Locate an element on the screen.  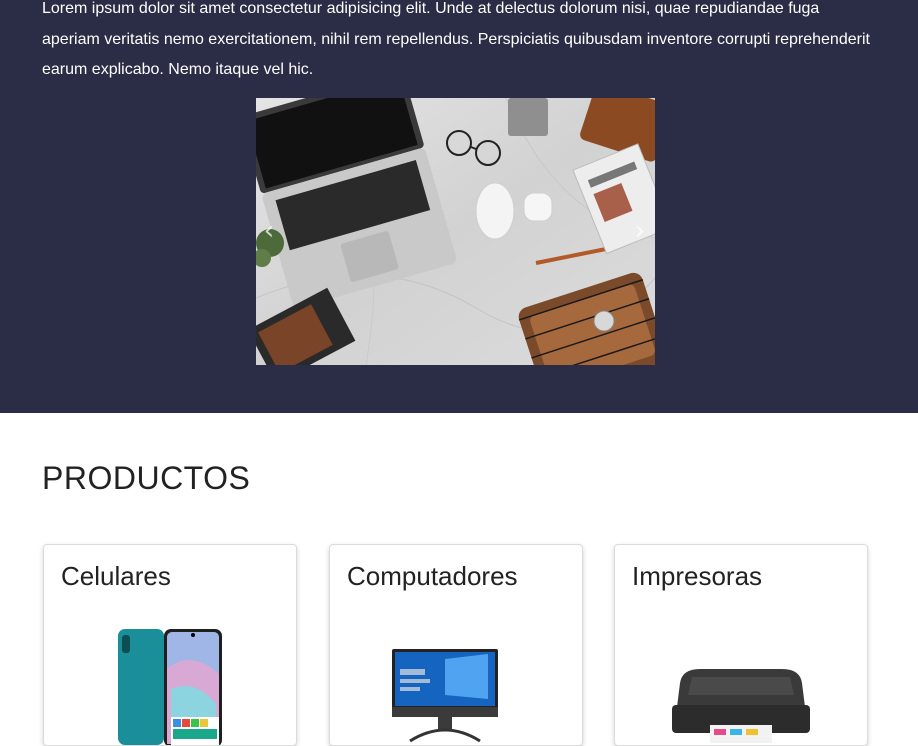
product-card-celulares: Celulares is located at coordinates (170, 645).